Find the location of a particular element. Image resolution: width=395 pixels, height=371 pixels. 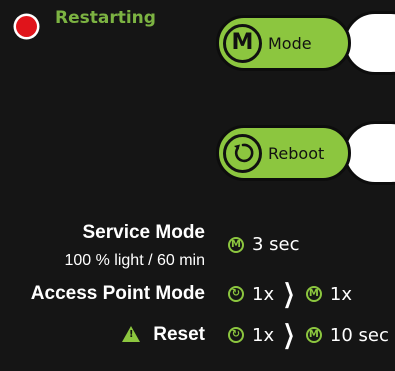

mode-icon: M is located at coordinates (242, 43).